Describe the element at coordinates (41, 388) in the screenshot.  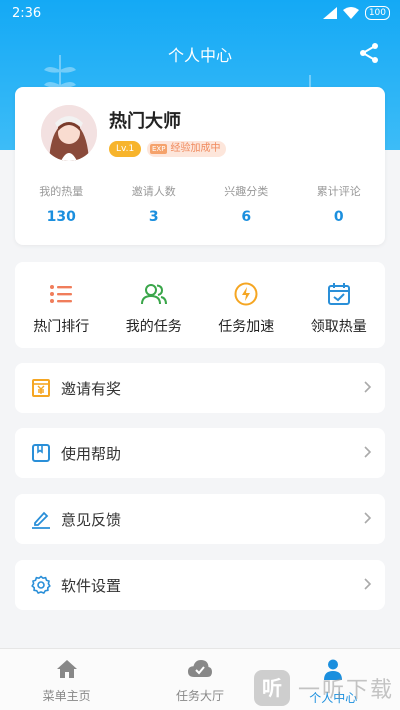
I see `gift-icon` at that location.